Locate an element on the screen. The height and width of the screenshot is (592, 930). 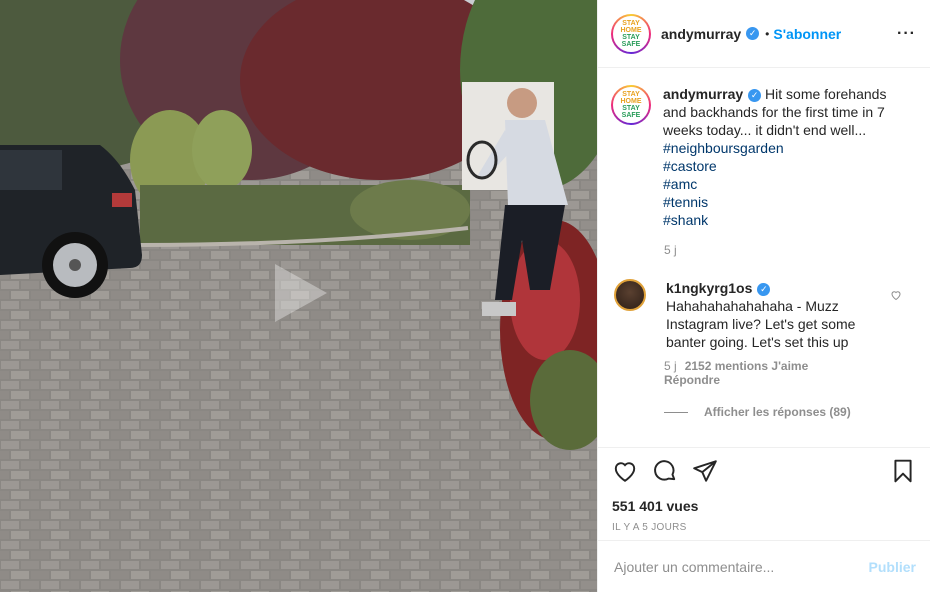
add-comment-bar: Publier is located at coordinates (764, 566).